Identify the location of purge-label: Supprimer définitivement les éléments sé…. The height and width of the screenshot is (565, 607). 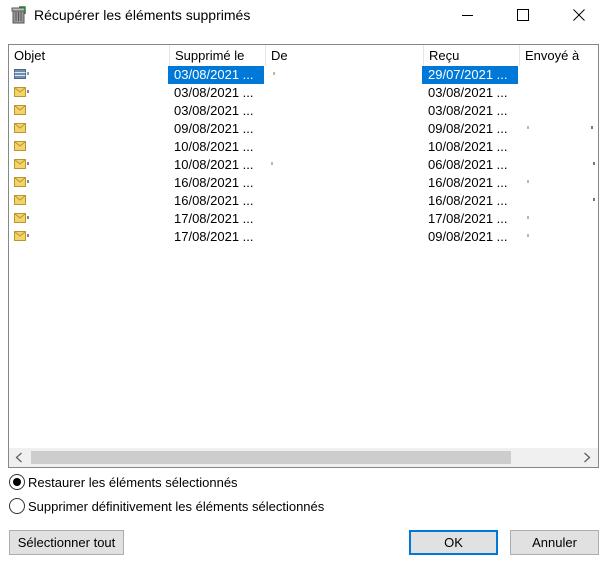
(176, 506).